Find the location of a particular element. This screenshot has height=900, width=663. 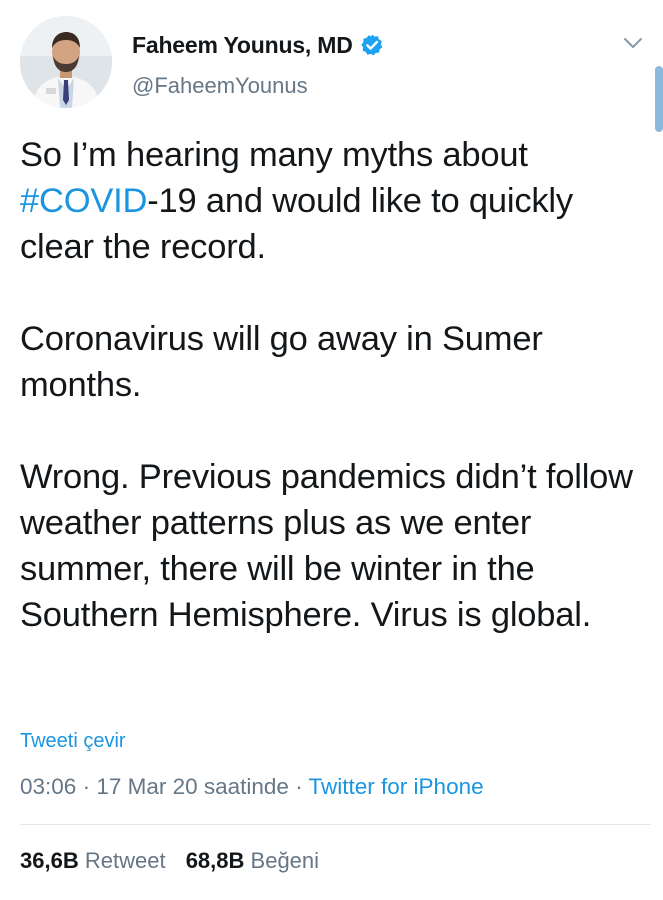

user-handle: @FaheemYounus is located at coordinates (220, 86).